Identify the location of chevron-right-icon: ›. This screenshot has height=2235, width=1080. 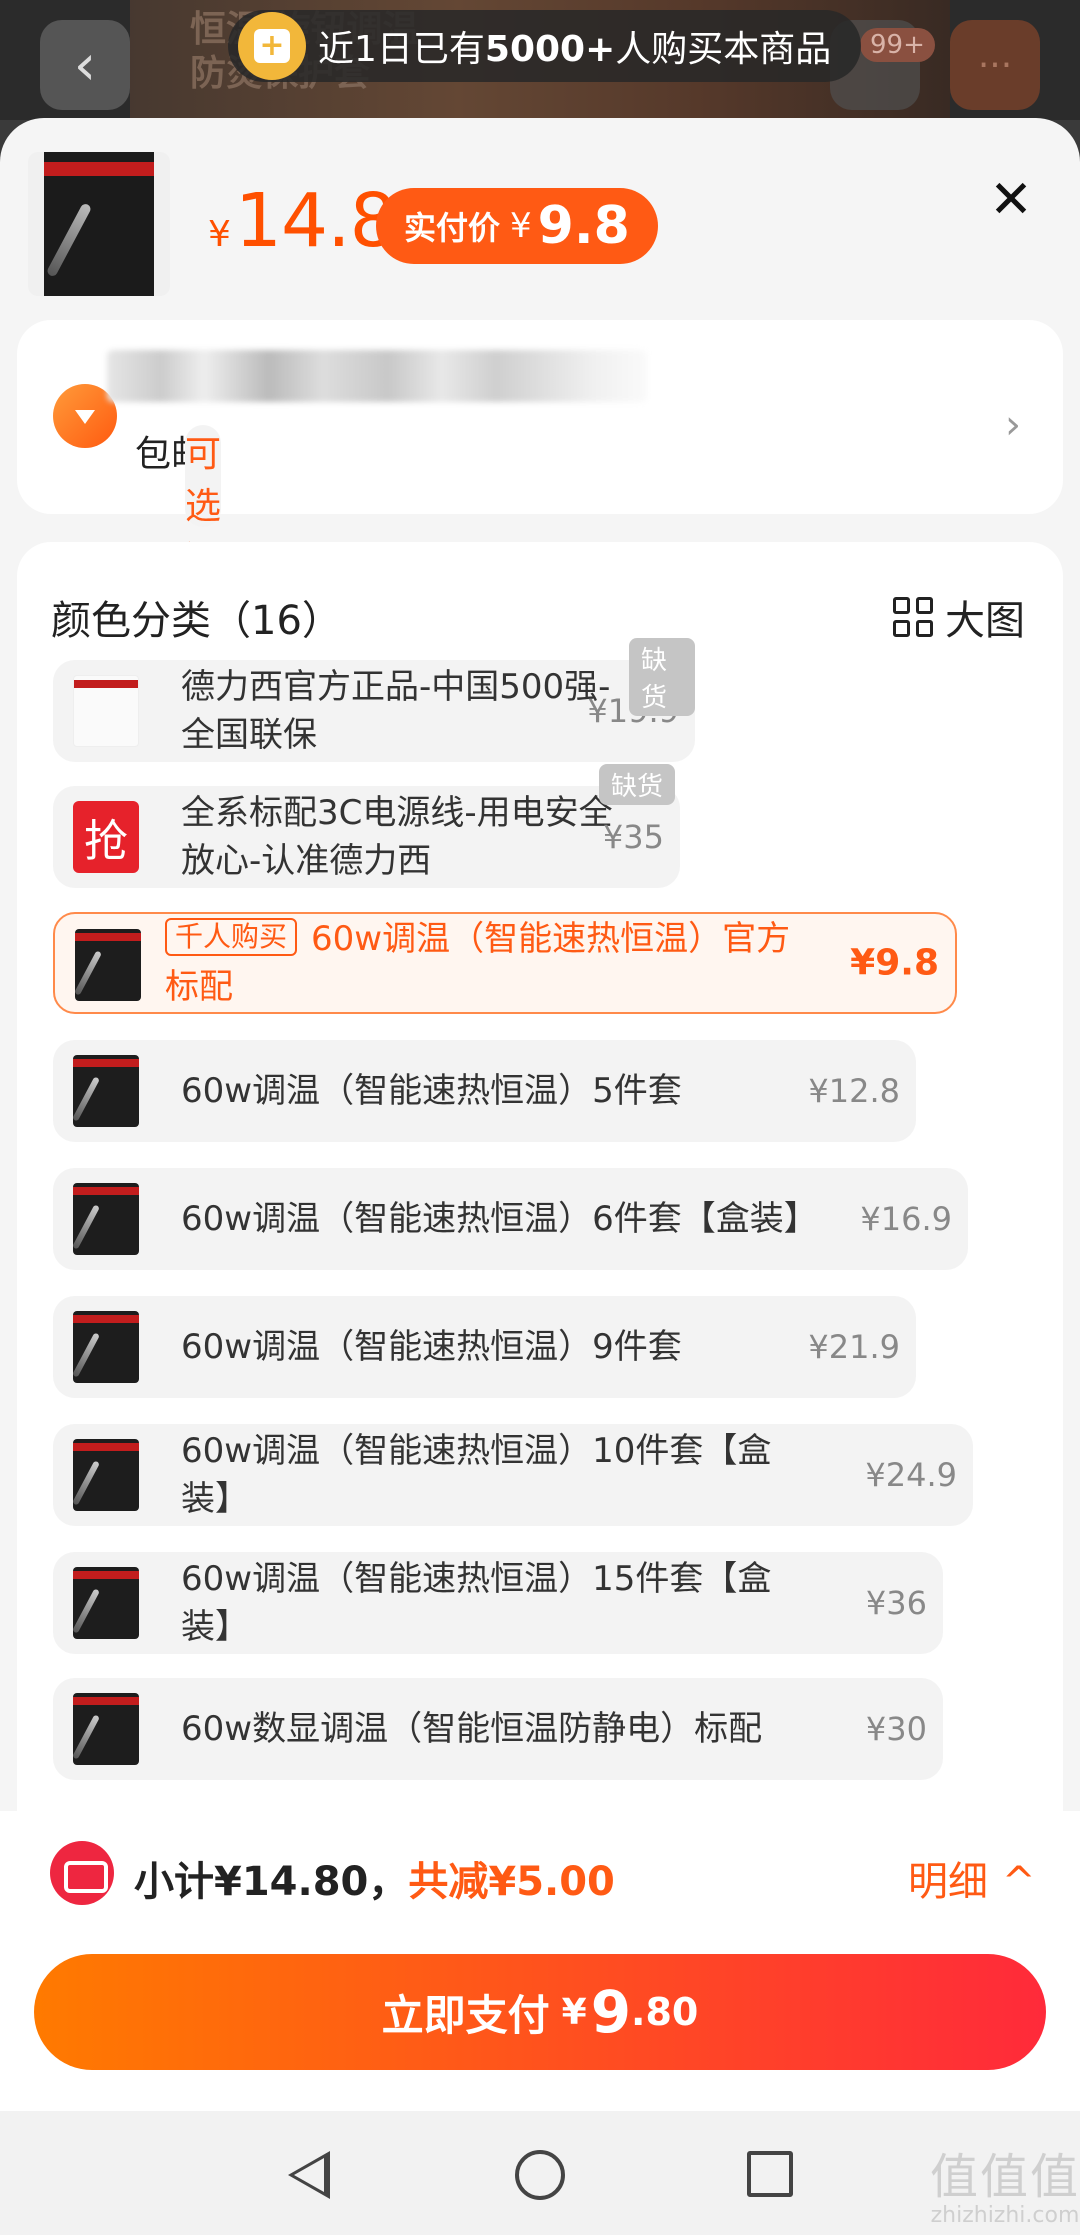
(1013, 425).